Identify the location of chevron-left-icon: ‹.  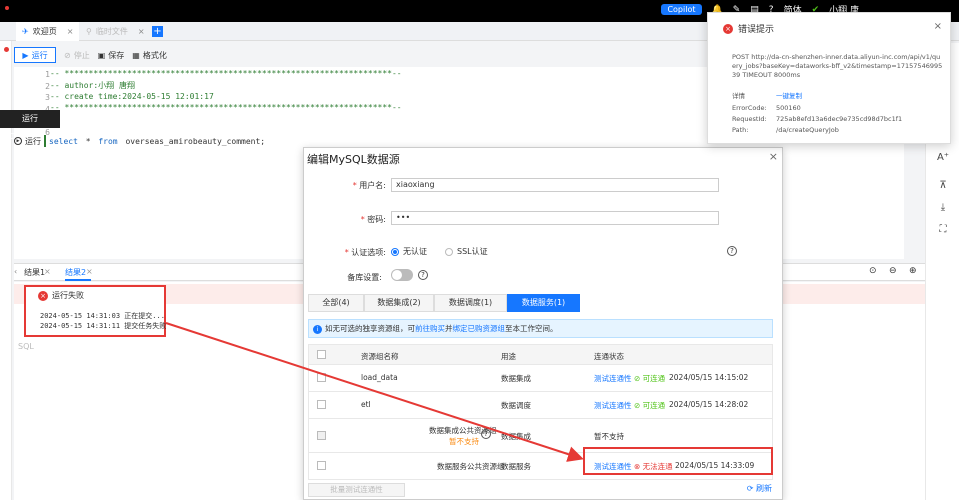
(15, 271).